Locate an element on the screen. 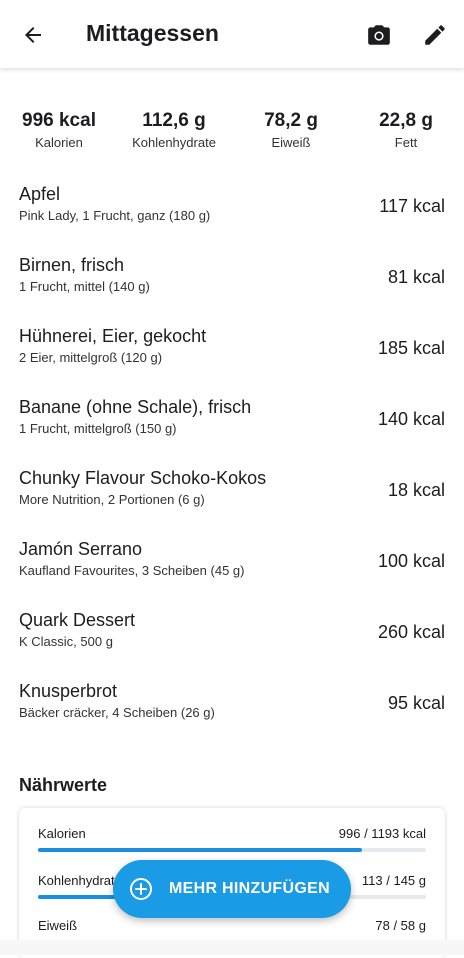 This screenshot has height=958, width=464. add-more-button: MEHR HINZUFÜGEN is located at coordinates (232, 889).